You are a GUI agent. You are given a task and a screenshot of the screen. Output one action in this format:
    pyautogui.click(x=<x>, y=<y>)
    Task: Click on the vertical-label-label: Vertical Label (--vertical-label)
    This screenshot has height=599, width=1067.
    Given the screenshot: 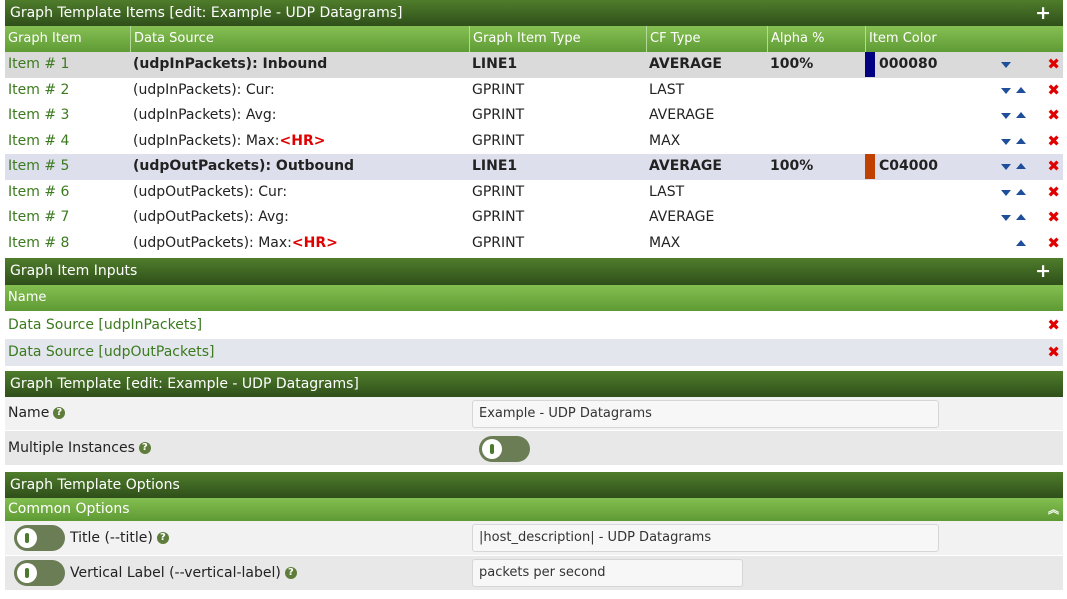 What is the action you would take?
    pyautogui.click(x=175, y=573)
    